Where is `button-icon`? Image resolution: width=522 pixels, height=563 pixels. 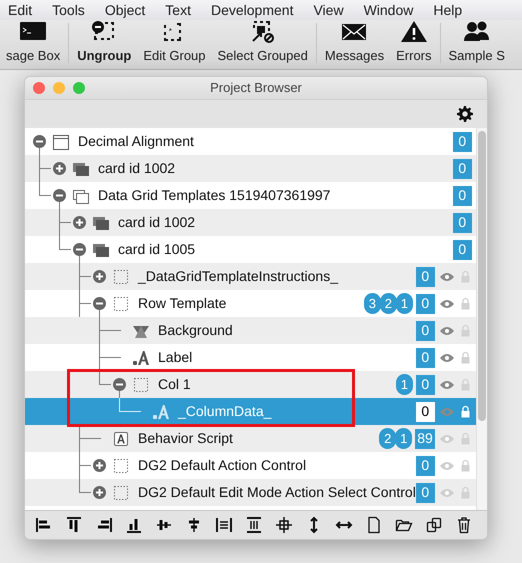 button-icon is located at coordinates (121, 439).